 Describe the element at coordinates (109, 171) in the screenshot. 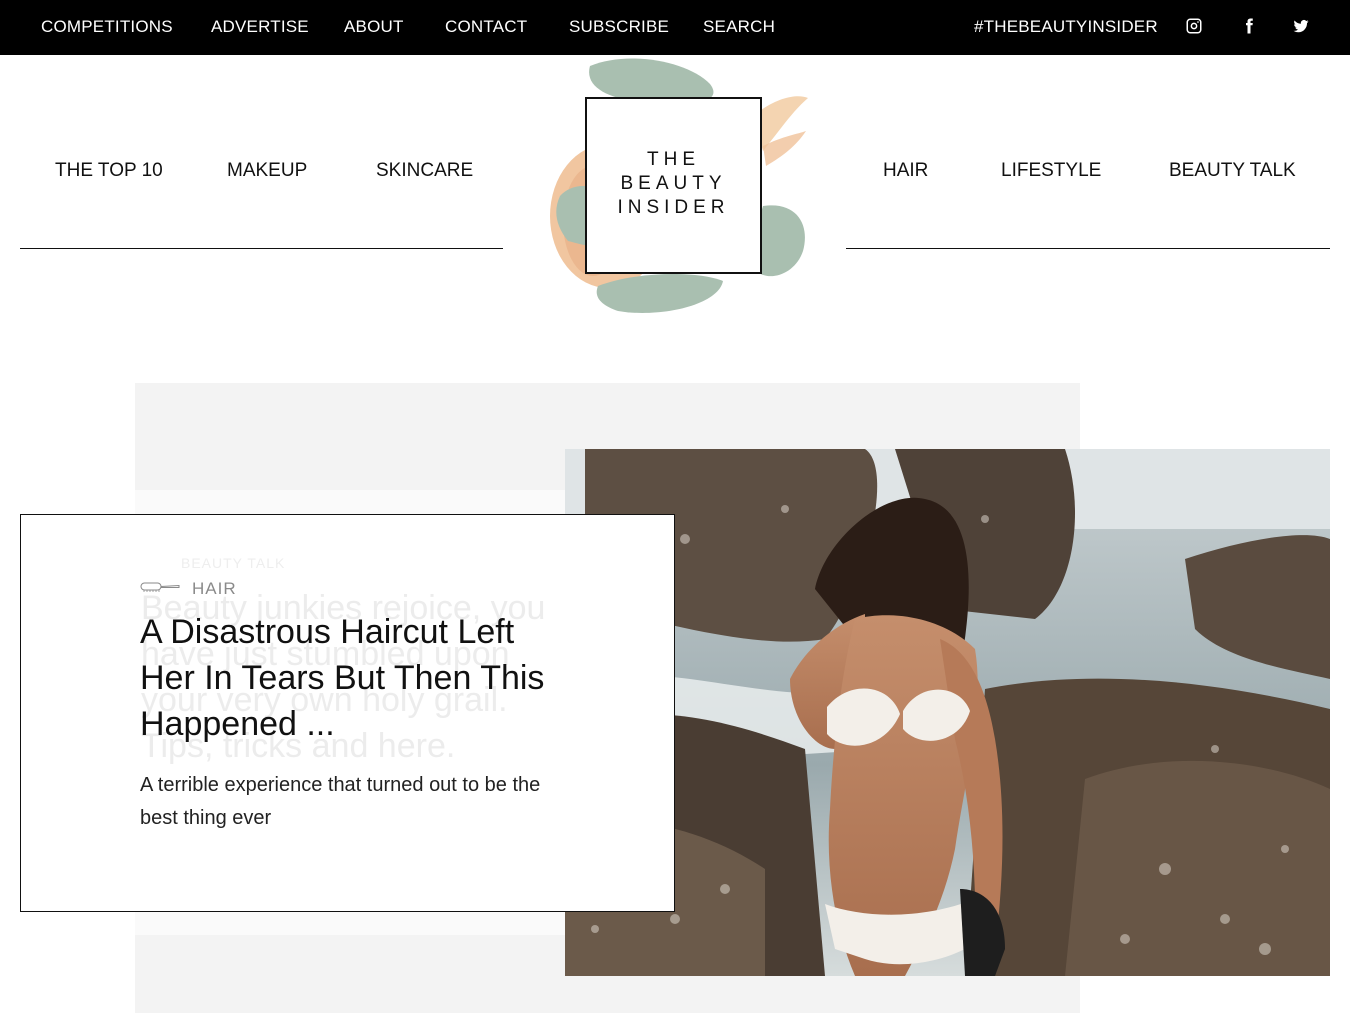

I see `nav-item-top-10: THE TOP 10` at that location.